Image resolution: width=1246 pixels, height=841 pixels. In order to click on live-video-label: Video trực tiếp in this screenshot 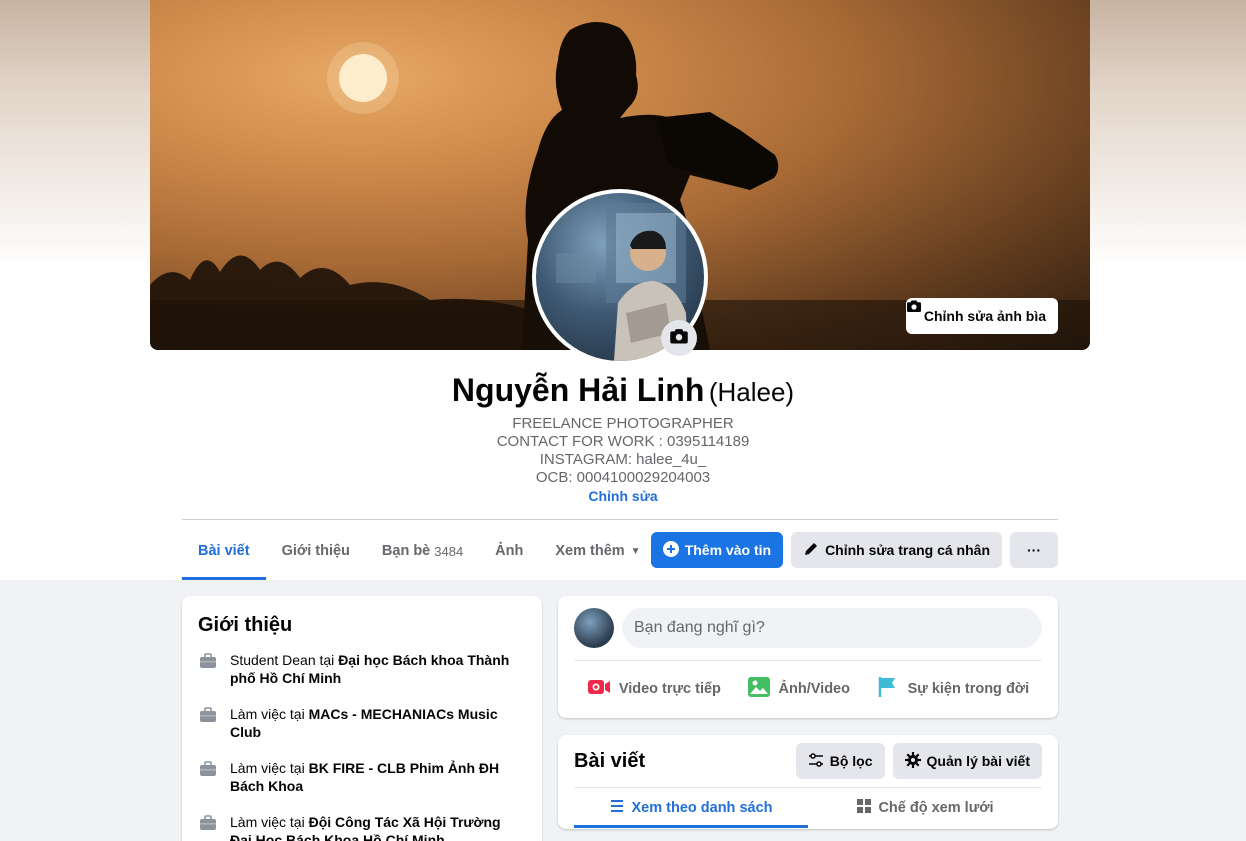, I will do `click(669, 689)`.